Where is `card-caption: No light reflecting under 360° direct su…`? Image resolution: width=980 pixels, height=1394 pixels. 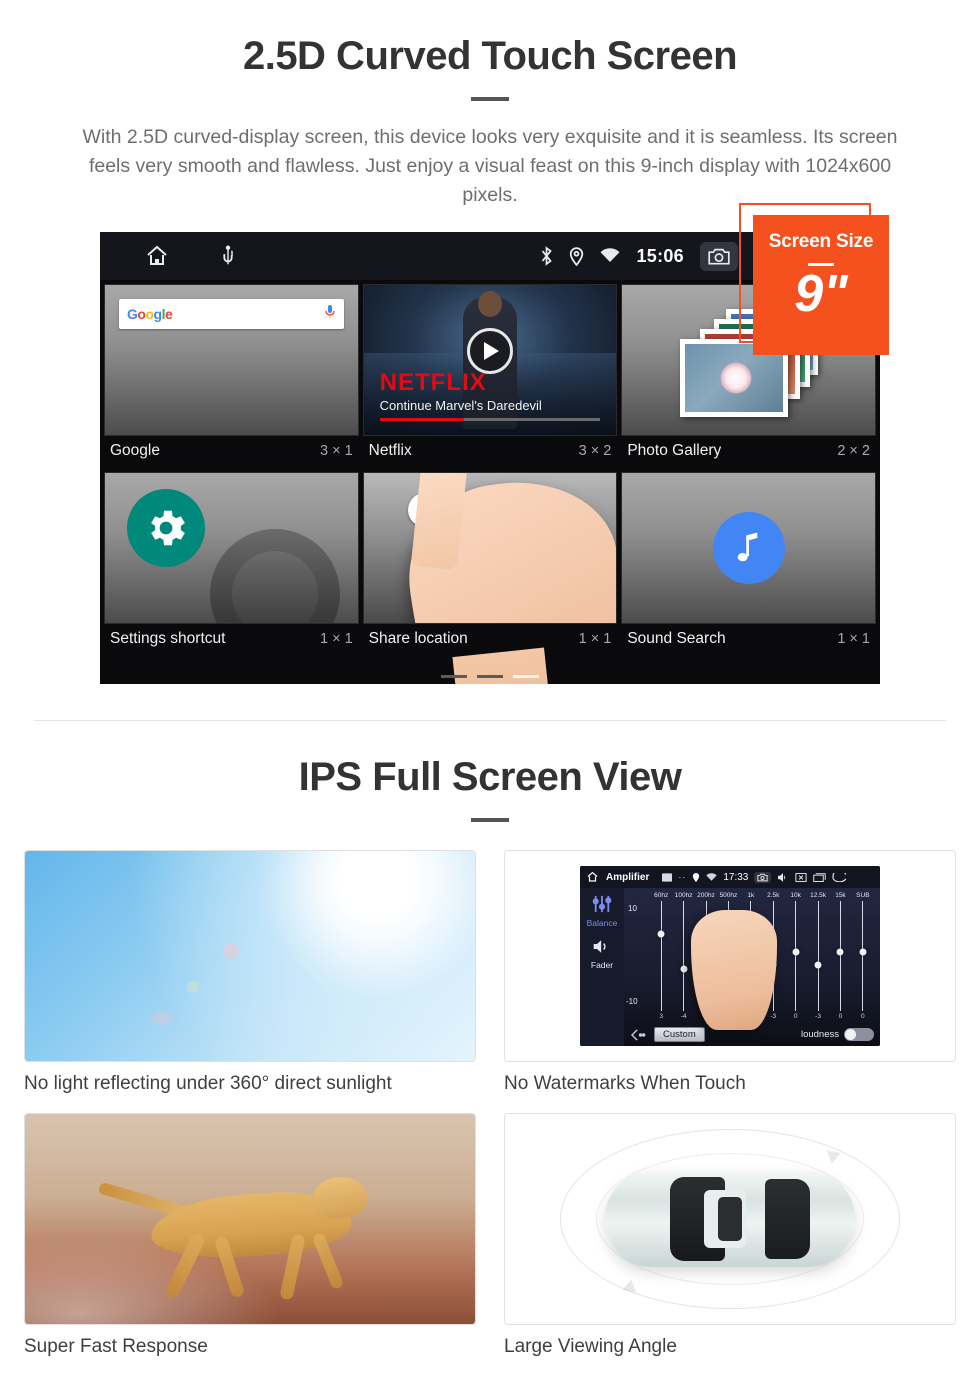 card-caption: No light reflecting under 360° direct su… is located at coordinates (208, 1083).